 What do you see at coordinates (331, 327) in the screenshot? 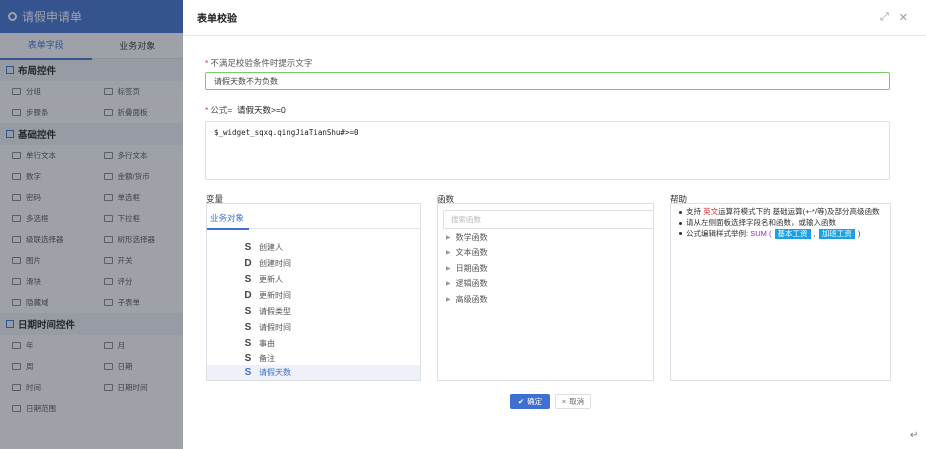
I see `variable-item: S 请假时间` at bounding box center [331, 327].